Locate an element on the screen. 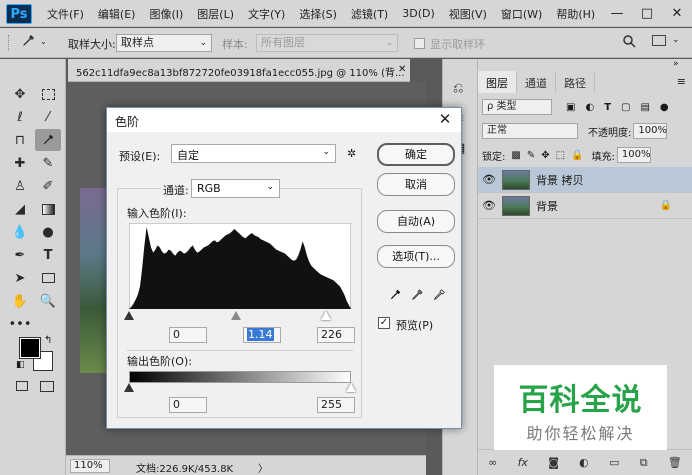  tab-close-icon: ✕ is located at coordinates (402, 69).